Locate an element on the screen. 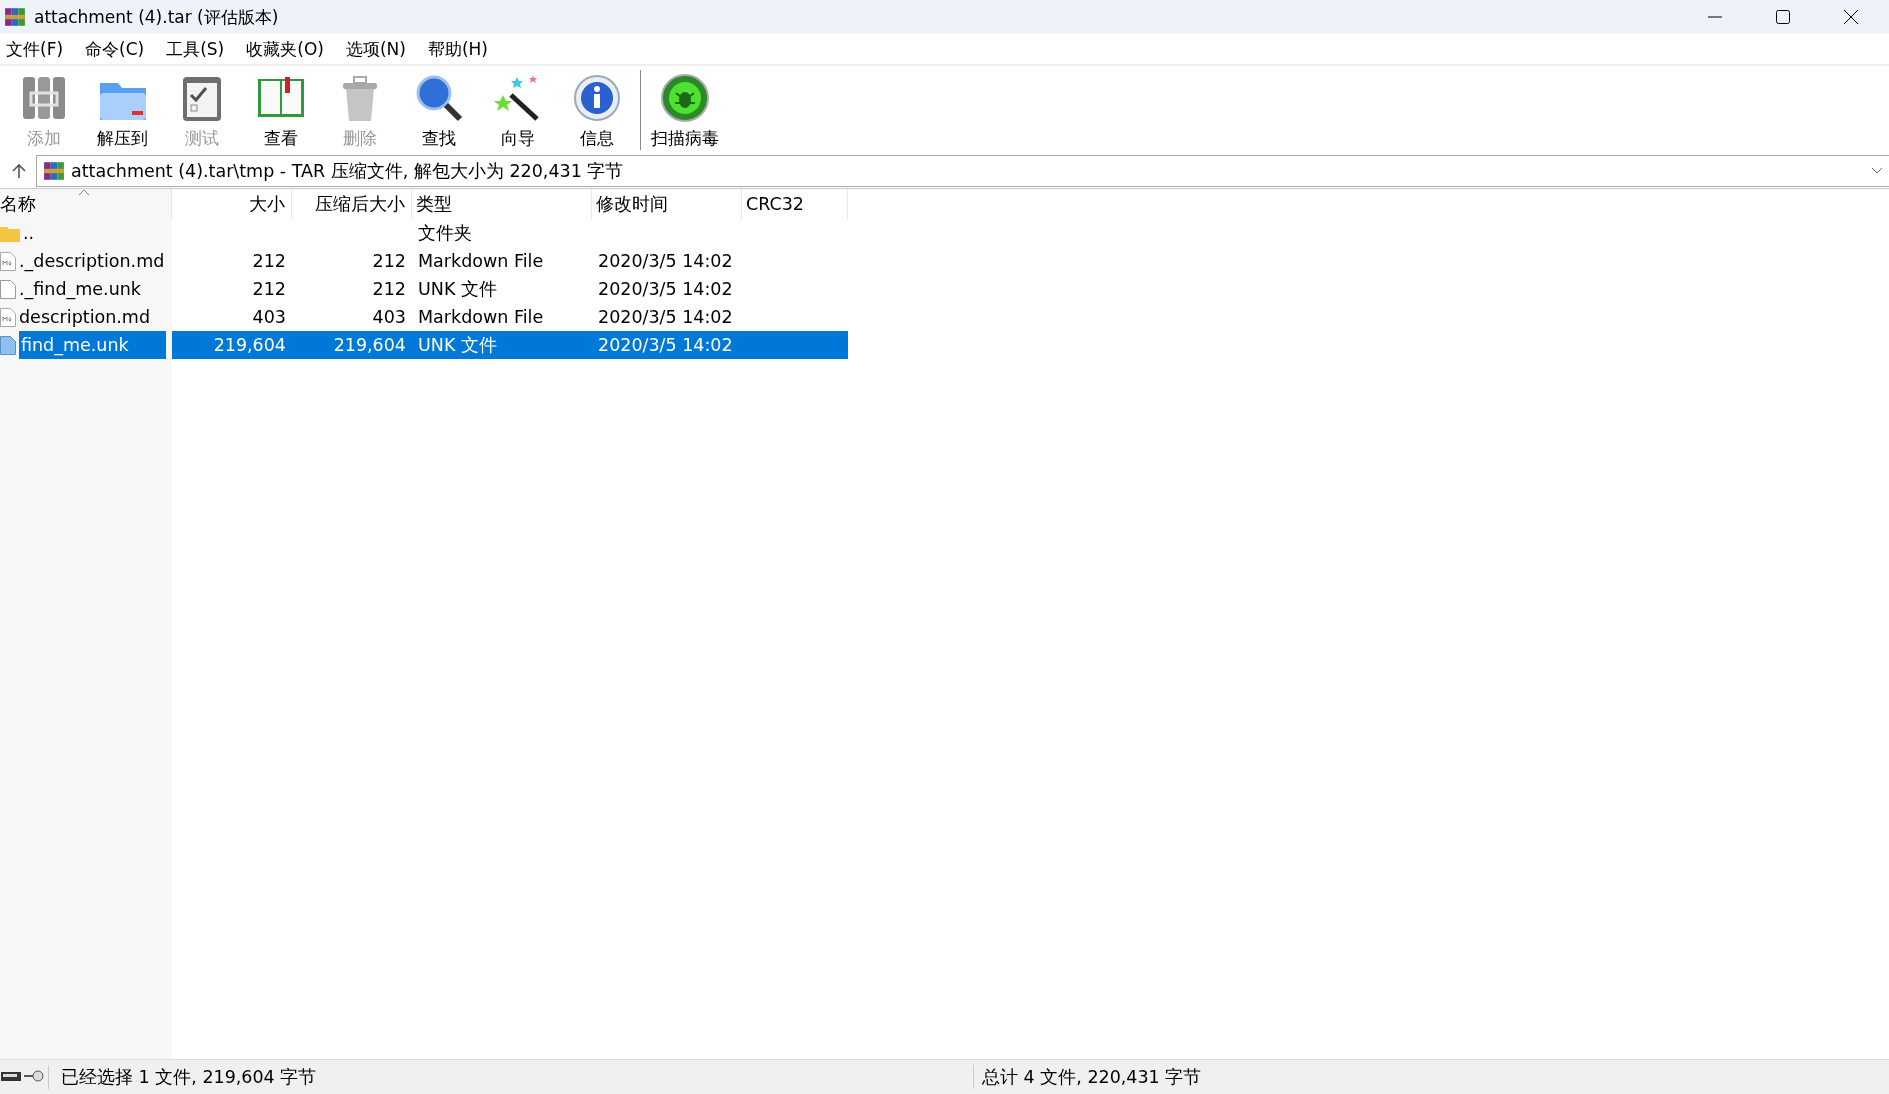 The width and height of the screenshot is (1889, 1094). file-row: description.md 403 403 Markdown File 2020/3/5 14:02 is located at coordinates (424, 317).